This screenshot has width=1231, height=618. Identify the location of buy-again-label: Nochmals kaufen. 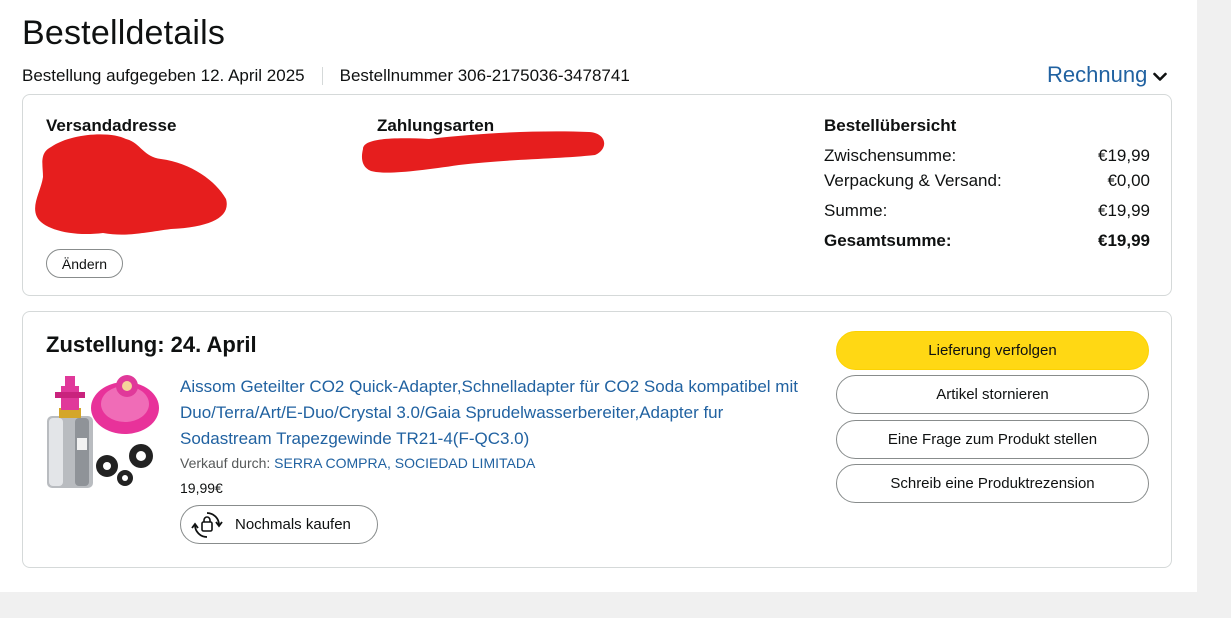
(293, 524).